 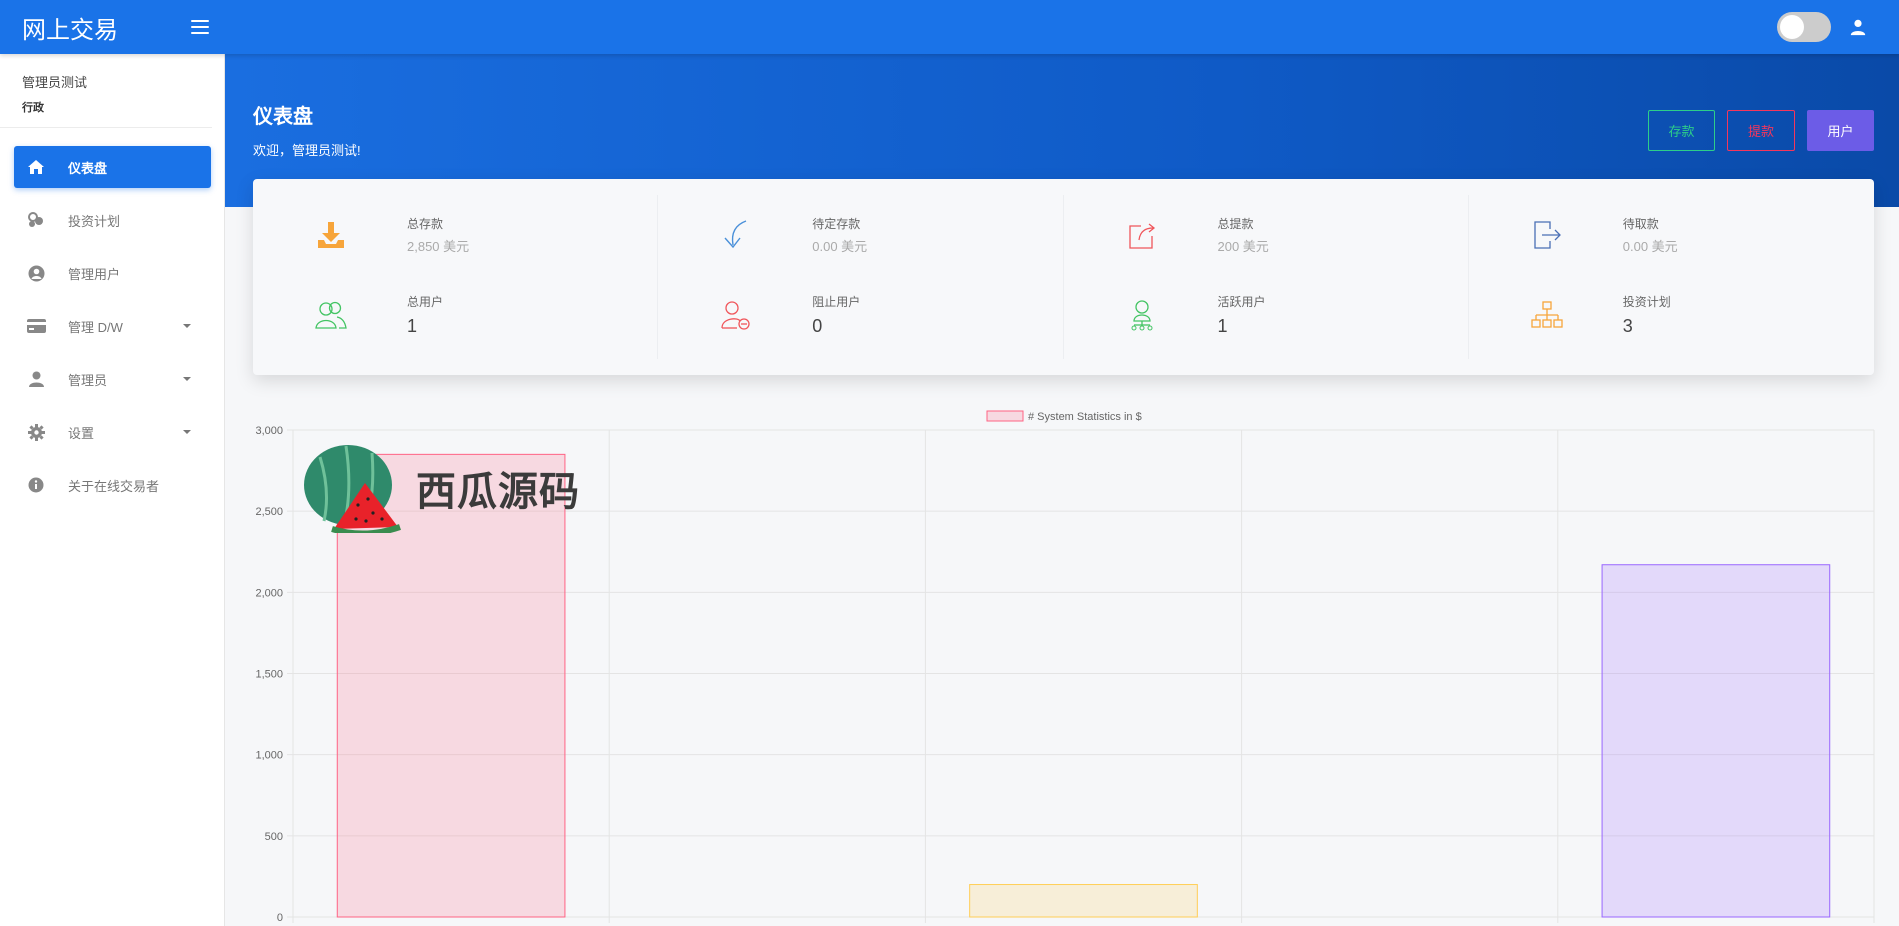 What do you see at coordinates (274, 837) in the screenshot?
I see `y-tick-label: 500` at bounding box center [274, 837].